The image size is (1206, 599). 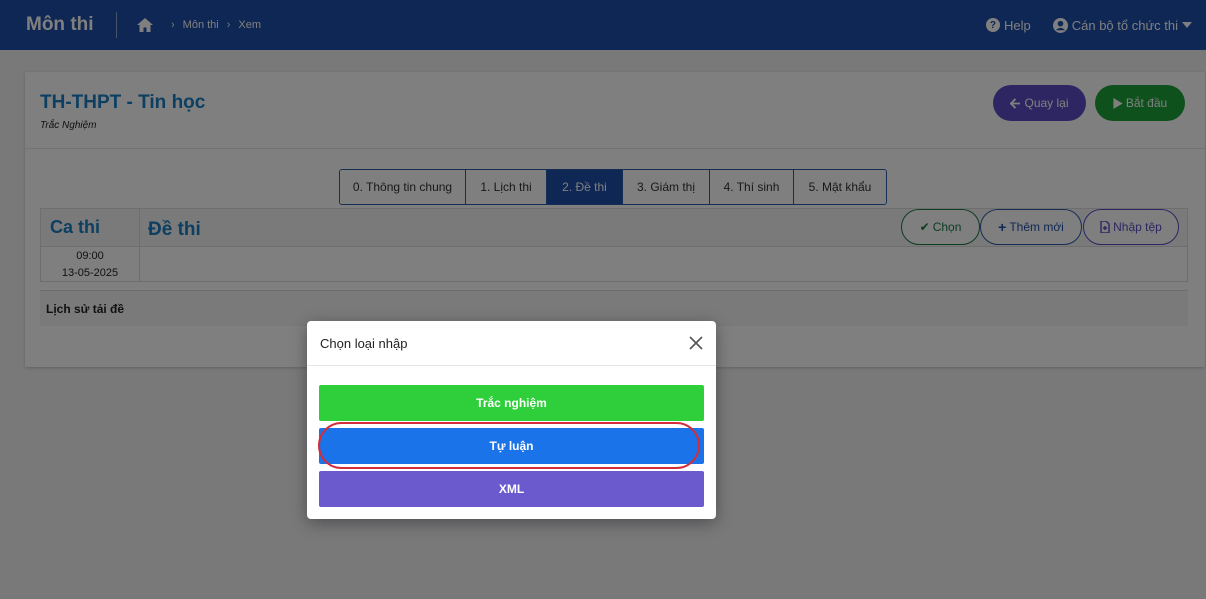 What do you see at coordinates (511, 446) in the screenshot?
I see `essay-button: Tự luận` at bounding box center [511, 446].